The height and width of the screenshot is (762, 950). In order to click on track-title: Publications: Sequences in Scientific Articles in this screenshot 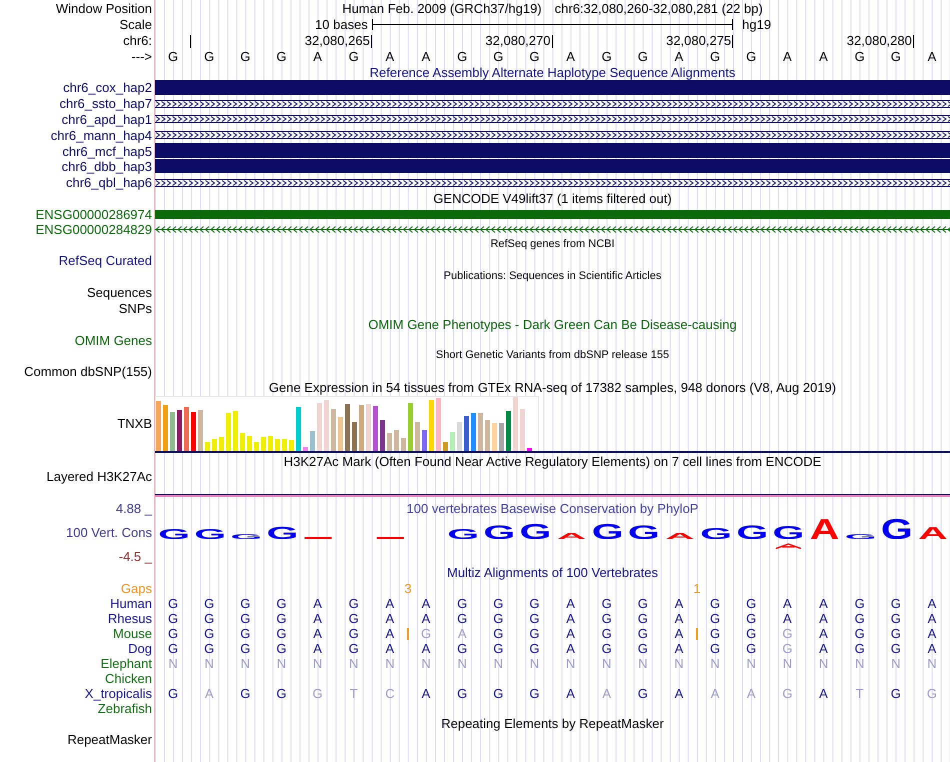, I will do `click(553, 276)`.